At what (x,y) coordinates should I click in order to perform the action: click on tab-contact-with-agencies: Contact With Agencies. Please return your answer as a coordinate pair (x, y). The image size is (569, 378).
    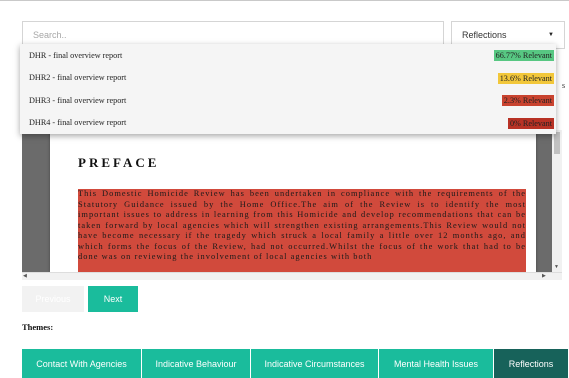
    Looking at the image, I should click on (81, 363).